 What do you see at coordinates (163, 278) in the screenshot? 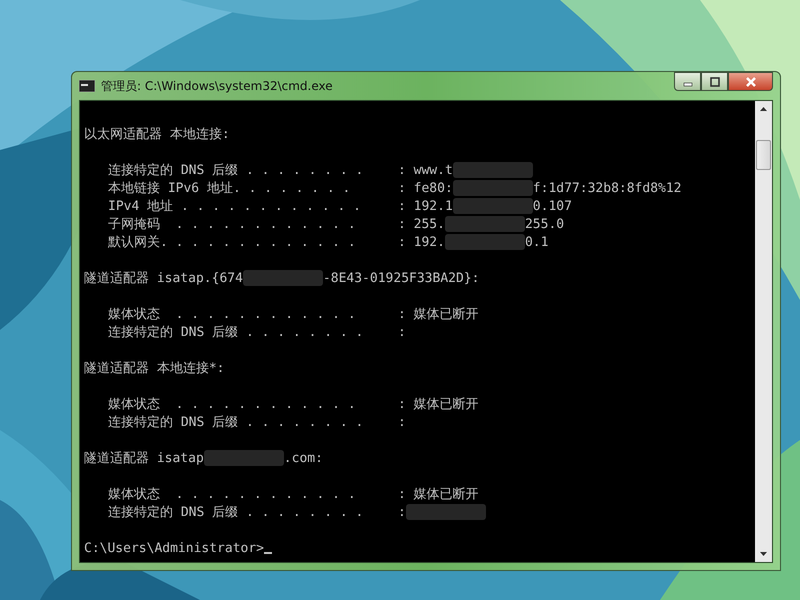
I see `console-text: 隧道适配器 isatap.{674` at bounding box center [163, 278].